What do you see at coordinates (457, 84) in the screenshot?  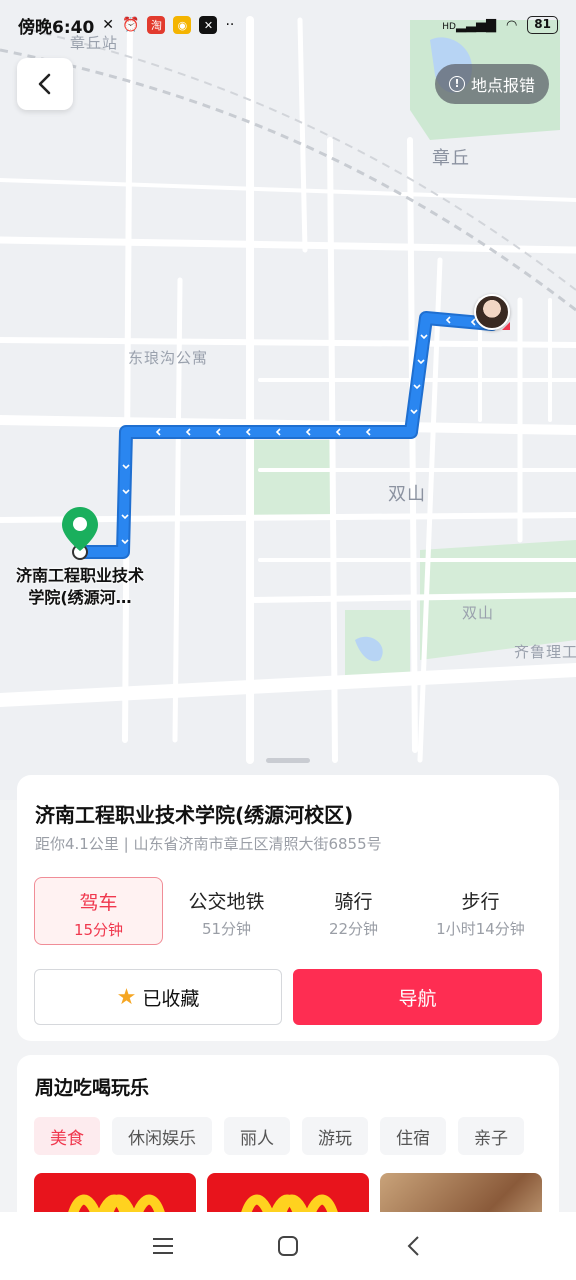 I see `info-icon: !` at bounding box center [457, 84].